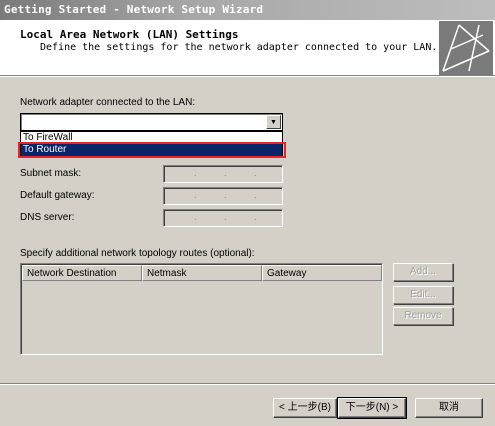 The height and width of the screenshot is (426, 495). Describe the element at coordinates (151, 122) in the screenshot. I see `adapter-combobox: ▼` at that location.